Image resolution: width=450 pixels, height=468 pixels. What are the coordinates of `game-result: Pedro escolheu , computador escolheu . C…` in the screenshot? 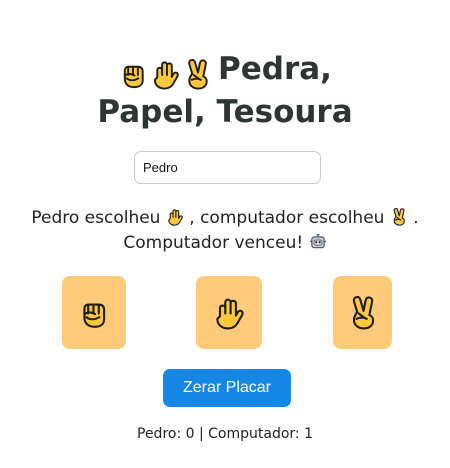 It's located at (225, 231).